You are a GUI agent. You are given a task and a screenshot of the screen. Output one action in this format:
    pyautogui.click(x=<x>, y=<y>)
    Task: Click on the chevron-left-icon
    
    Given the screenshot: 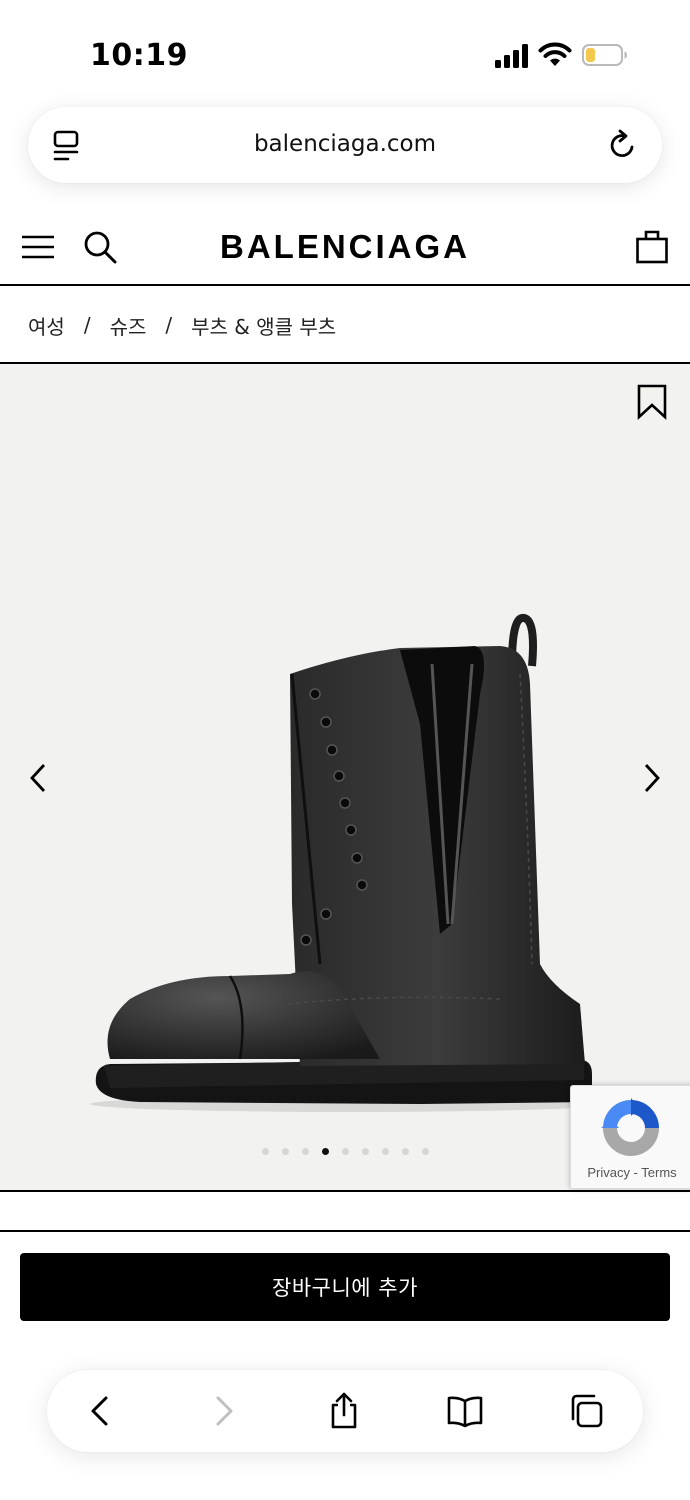 What is the action you would take?
    pyautogui.click(x=38, y=778)
    